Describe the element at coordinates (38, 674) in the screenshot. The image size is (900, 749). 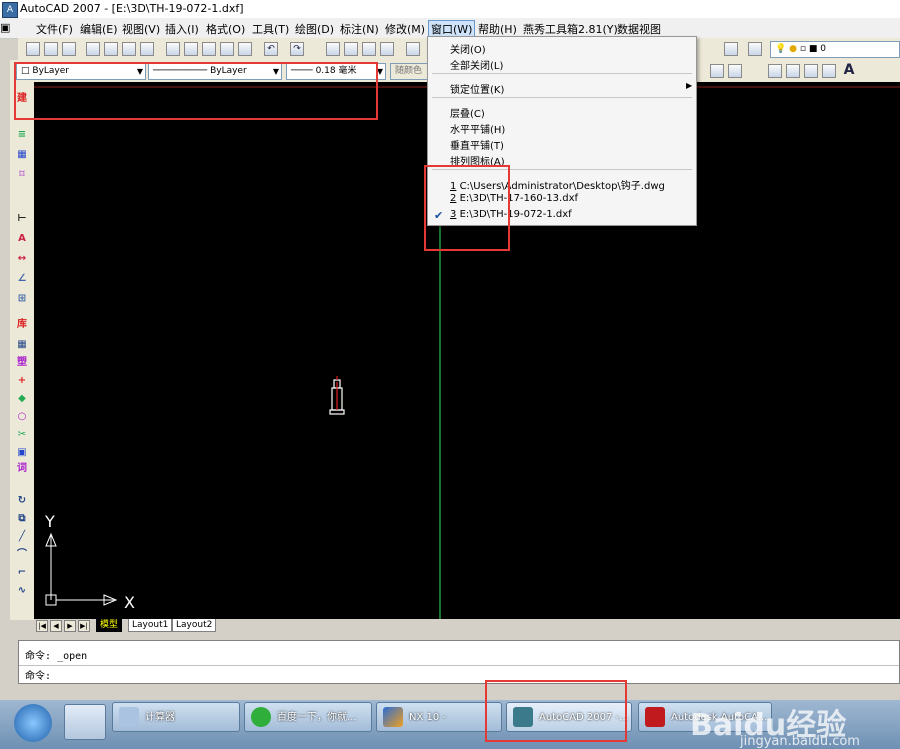
I see `command-input-line: 命令:` at that location.